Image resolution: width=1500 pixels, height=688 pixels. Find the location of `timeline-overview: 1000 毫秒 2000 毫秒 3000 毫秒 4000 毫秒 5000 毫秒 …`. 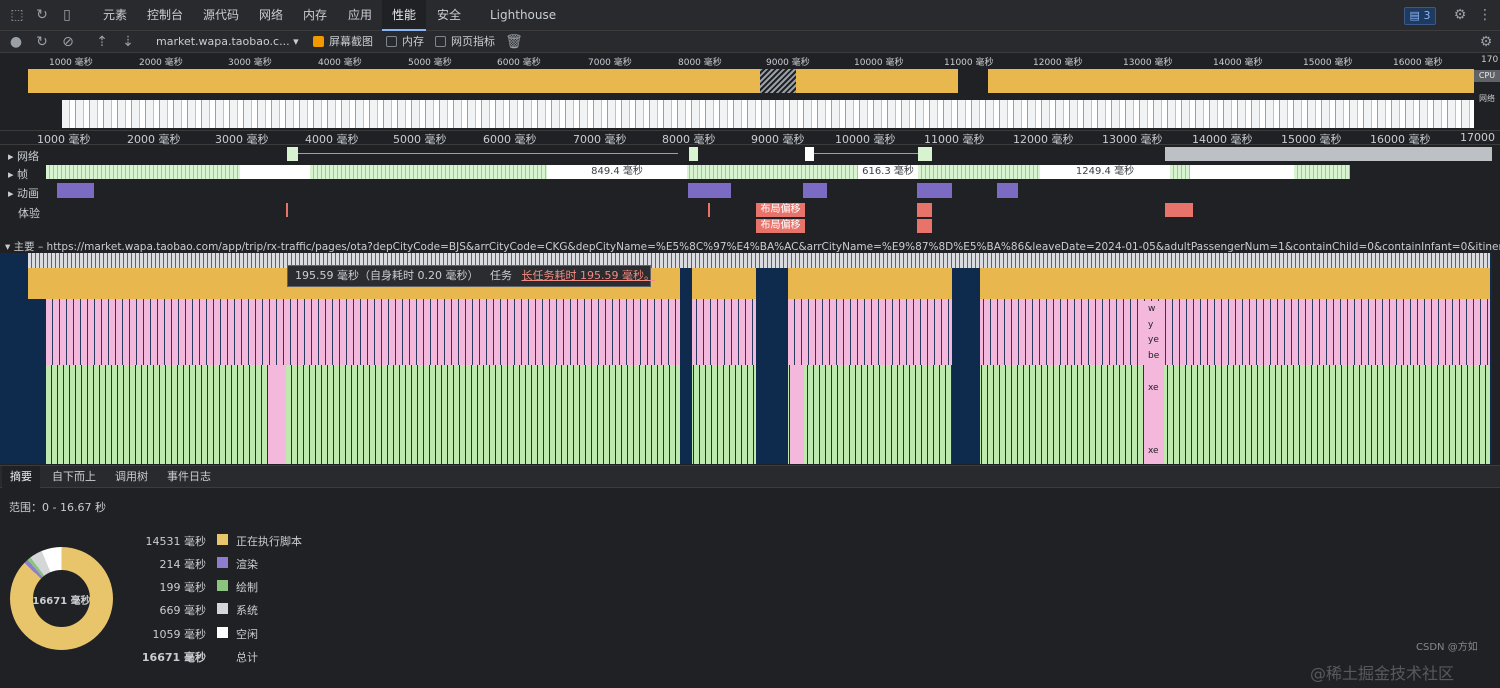

timeline-overview: 1000 毫秒 2000 毫秒 3000 毫秒 4000 毫秒 5000 毫秒 … is located at coordinates (750, 92).